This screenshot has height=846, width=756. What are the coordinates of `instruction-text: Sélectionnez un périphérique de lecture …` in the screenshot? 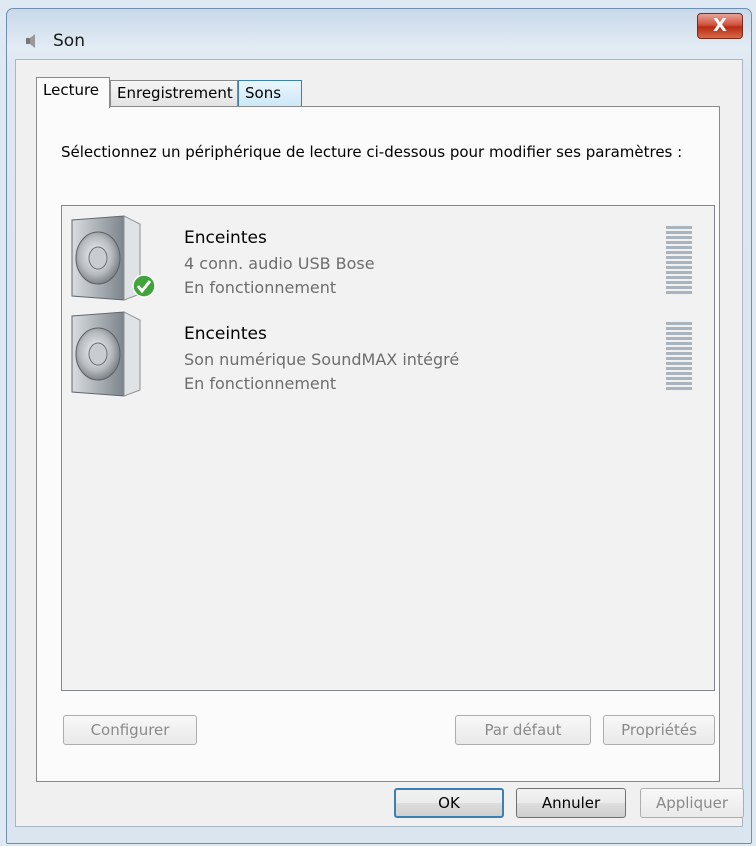 It's located at (372, 152).